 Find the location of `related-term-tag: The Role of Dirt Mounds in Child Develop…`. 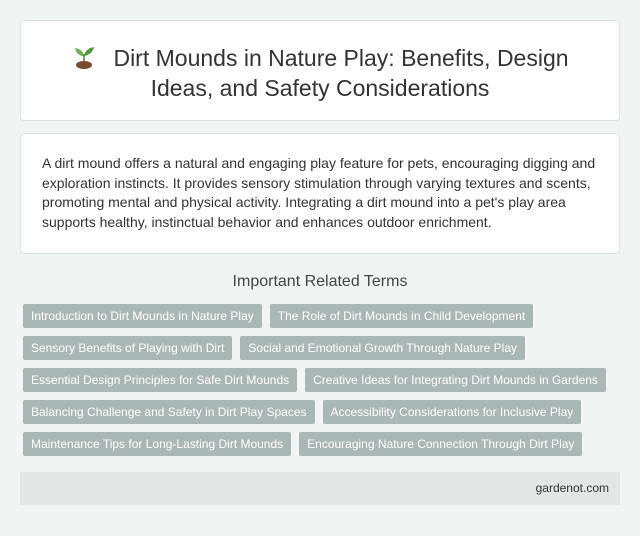

related-term-tag: The Role of Dirt Mounds in Child Develop… is located at coordinates (401, 316).